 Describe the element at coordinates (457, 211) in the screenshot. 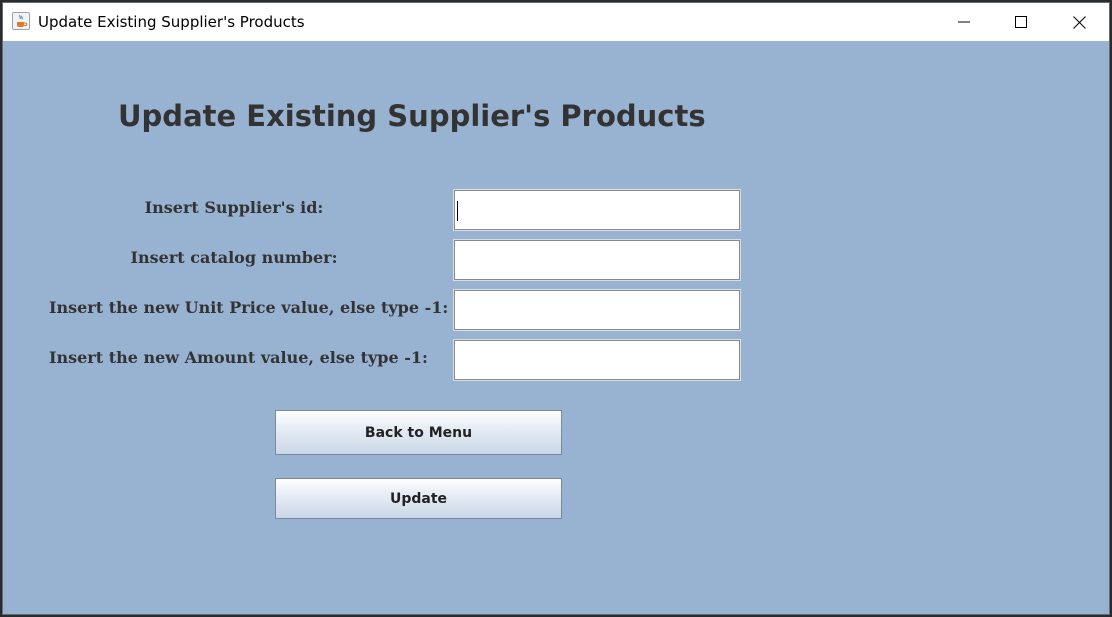

I see `text-caret` at that location.